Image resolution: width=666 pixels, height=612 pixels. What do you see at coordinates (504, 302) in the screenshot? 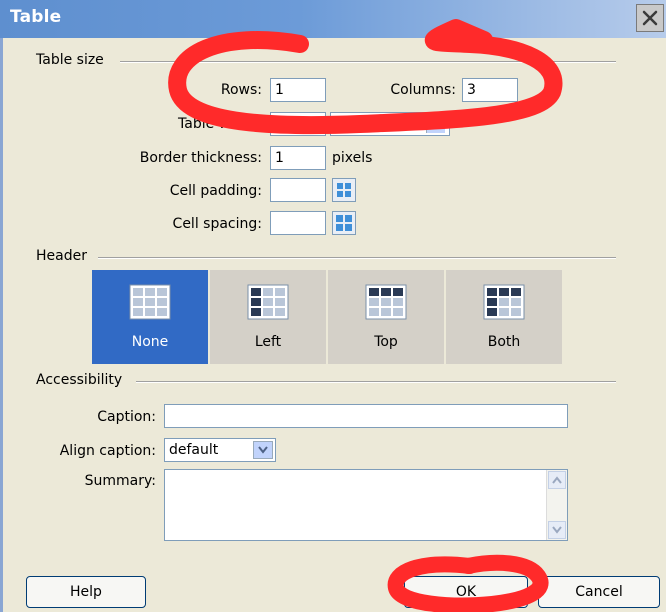
I see `table-header-both-icon` at bounding box center [504, 302].